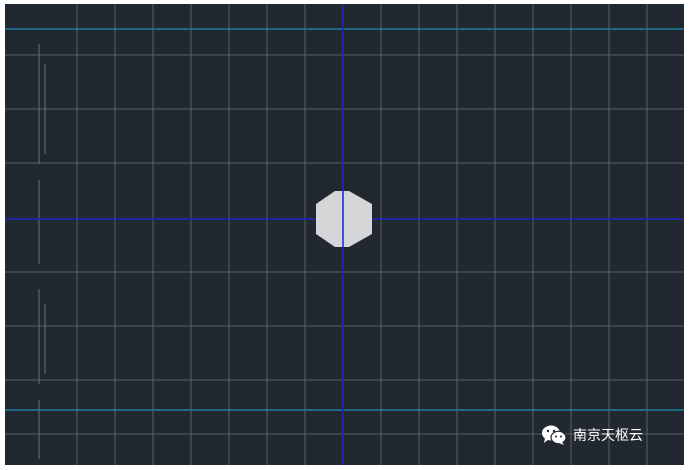 This screenshot has width=689, height=470. Describe the element at coordinates (554, 435) in the screenshot. I see `wechat-icon` at that location.